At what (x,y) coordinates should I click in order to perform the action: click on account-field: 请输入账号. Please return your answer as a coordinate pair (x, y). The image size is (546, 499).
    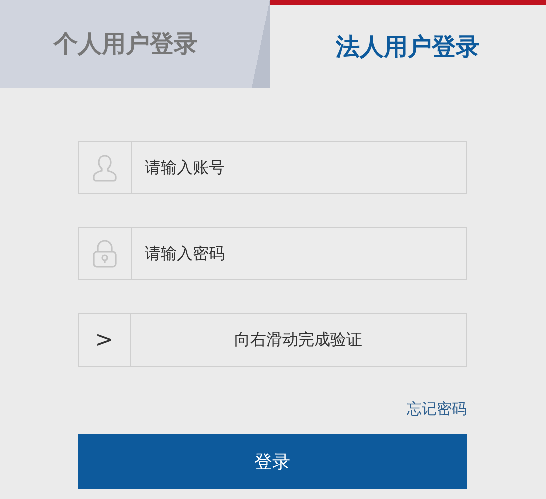
    Looking at the image, I should click on (272, 167).